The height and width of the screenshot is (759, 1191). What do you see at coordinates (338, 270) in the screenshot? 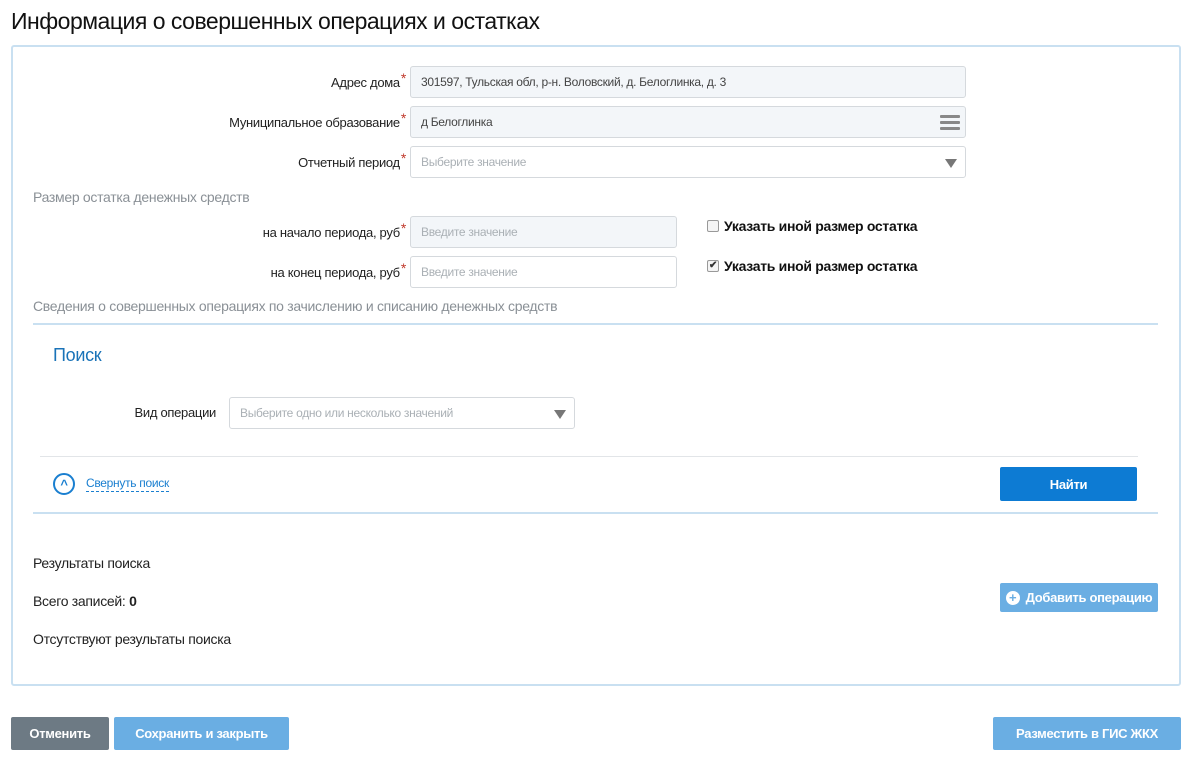
I see `end-balance-label: на конец периода, руб*` at bounding box center [338, 270].